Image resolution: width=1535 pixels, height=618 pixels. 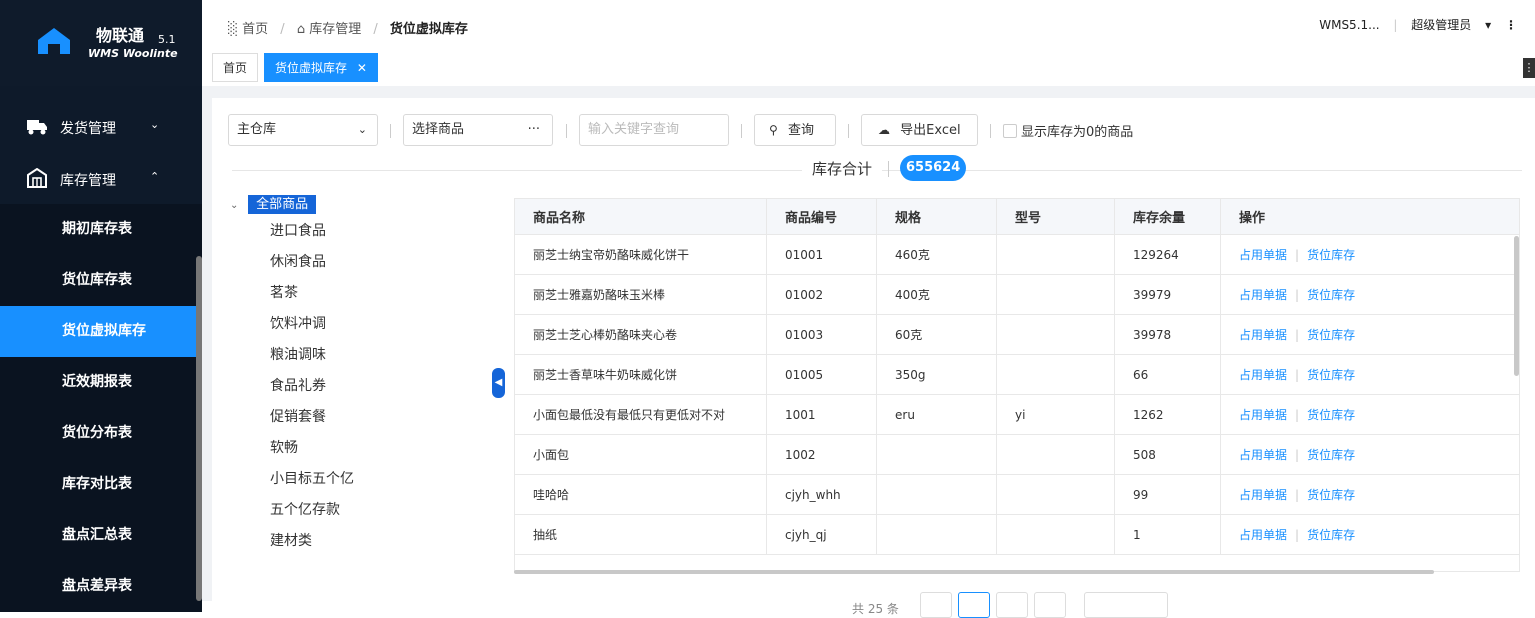 What do you see at coordinates (101, 43) in the screenshot?
I see `app-logo: 物联通 5.1 WMS Woolinte` at bounding box center [101, 43].